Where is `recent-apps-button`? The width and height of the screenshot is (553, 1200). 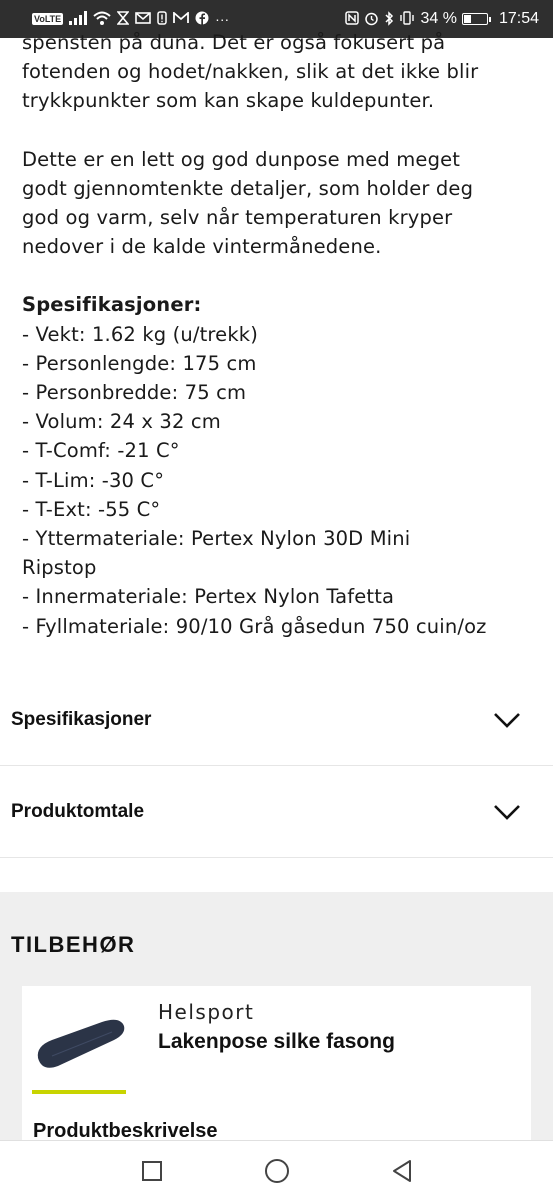
recent-apps-button is located at coordinates (152, 1171).